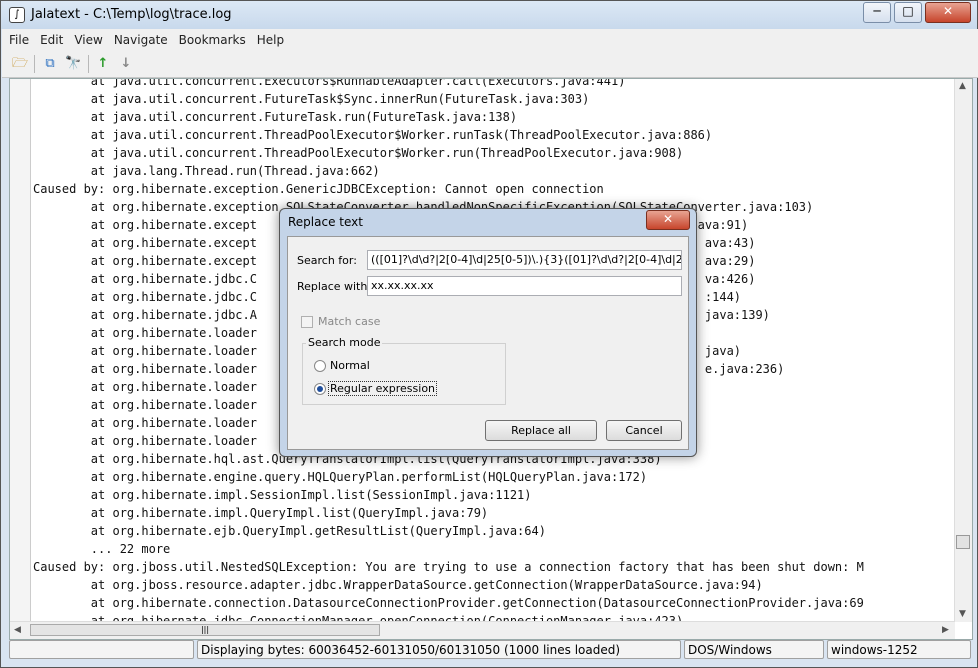  Describe the element at coordinates (141, 40) in the screenshot. I see `menu-navigate: Navigate` at that location.